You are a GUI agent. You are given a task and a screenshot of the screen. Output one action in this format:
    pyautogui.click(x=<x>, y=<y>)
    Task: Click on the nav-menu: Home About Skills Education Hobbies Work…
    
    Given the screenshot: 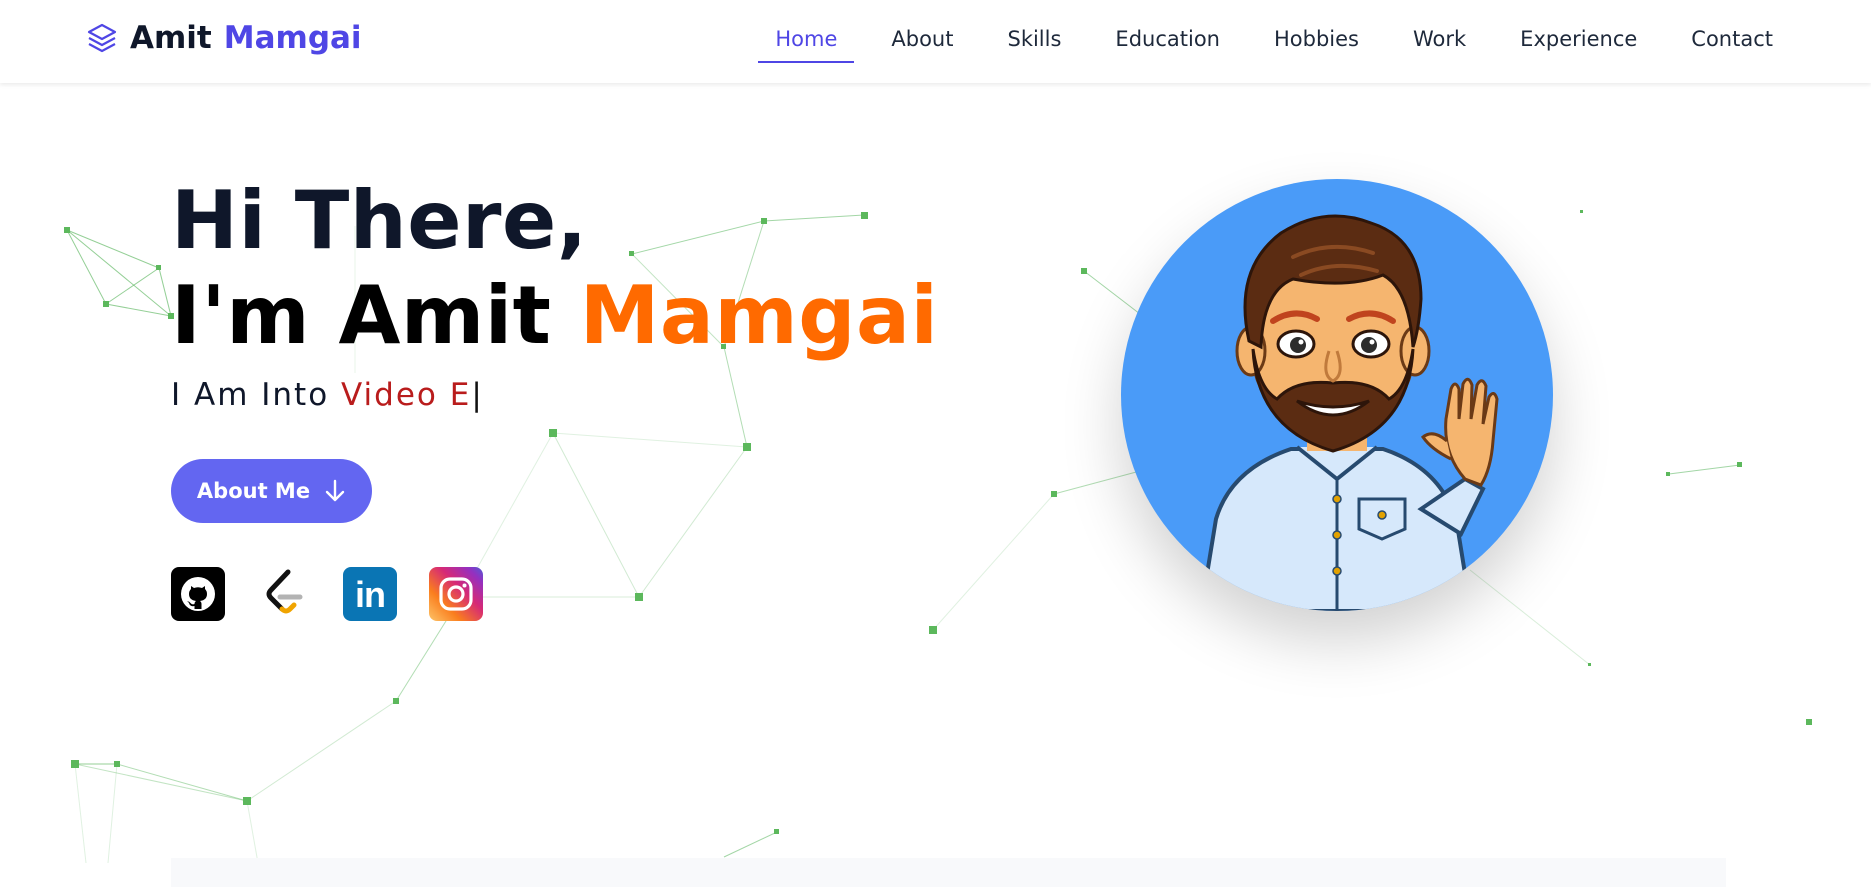 What is the action you would take?
    pyautogui.click(x=1274, y=43)
    